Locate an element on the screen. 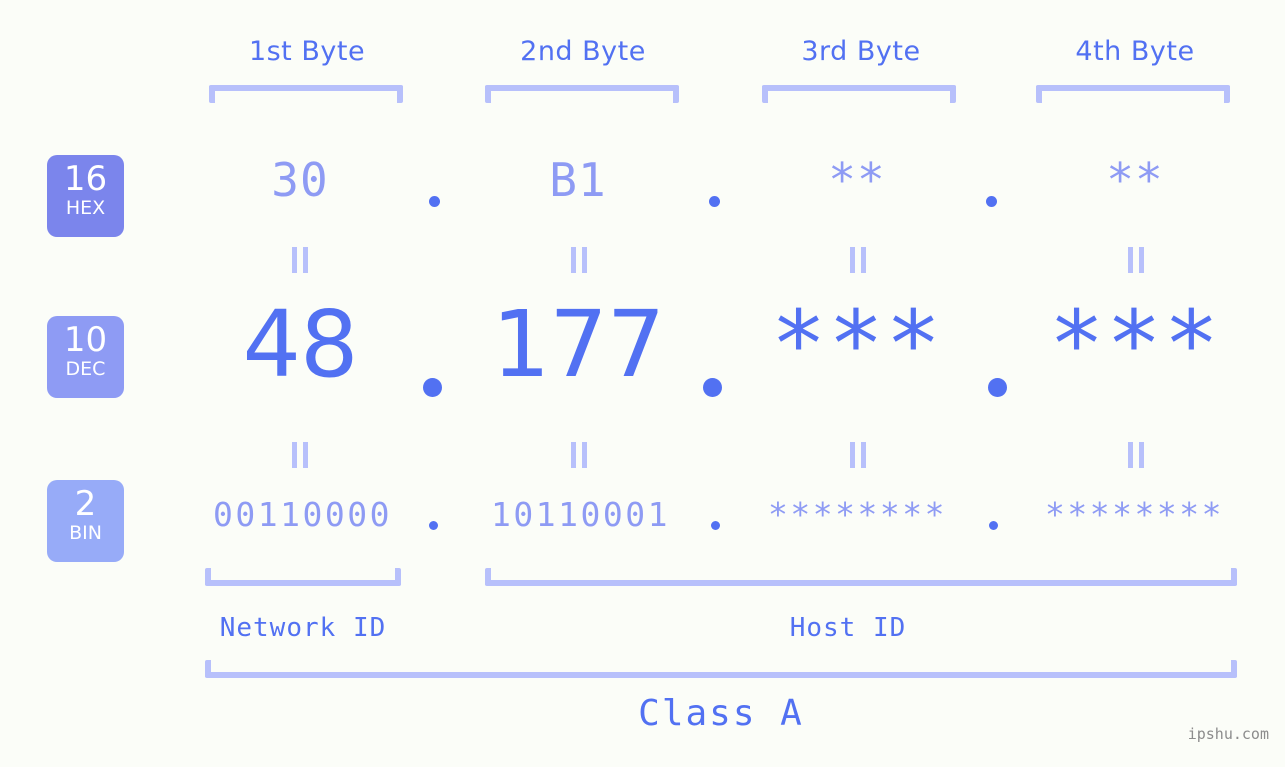 This screenshot has height=767, width=1285. network-id-label: Network ID is located at coordinates (303, 628).